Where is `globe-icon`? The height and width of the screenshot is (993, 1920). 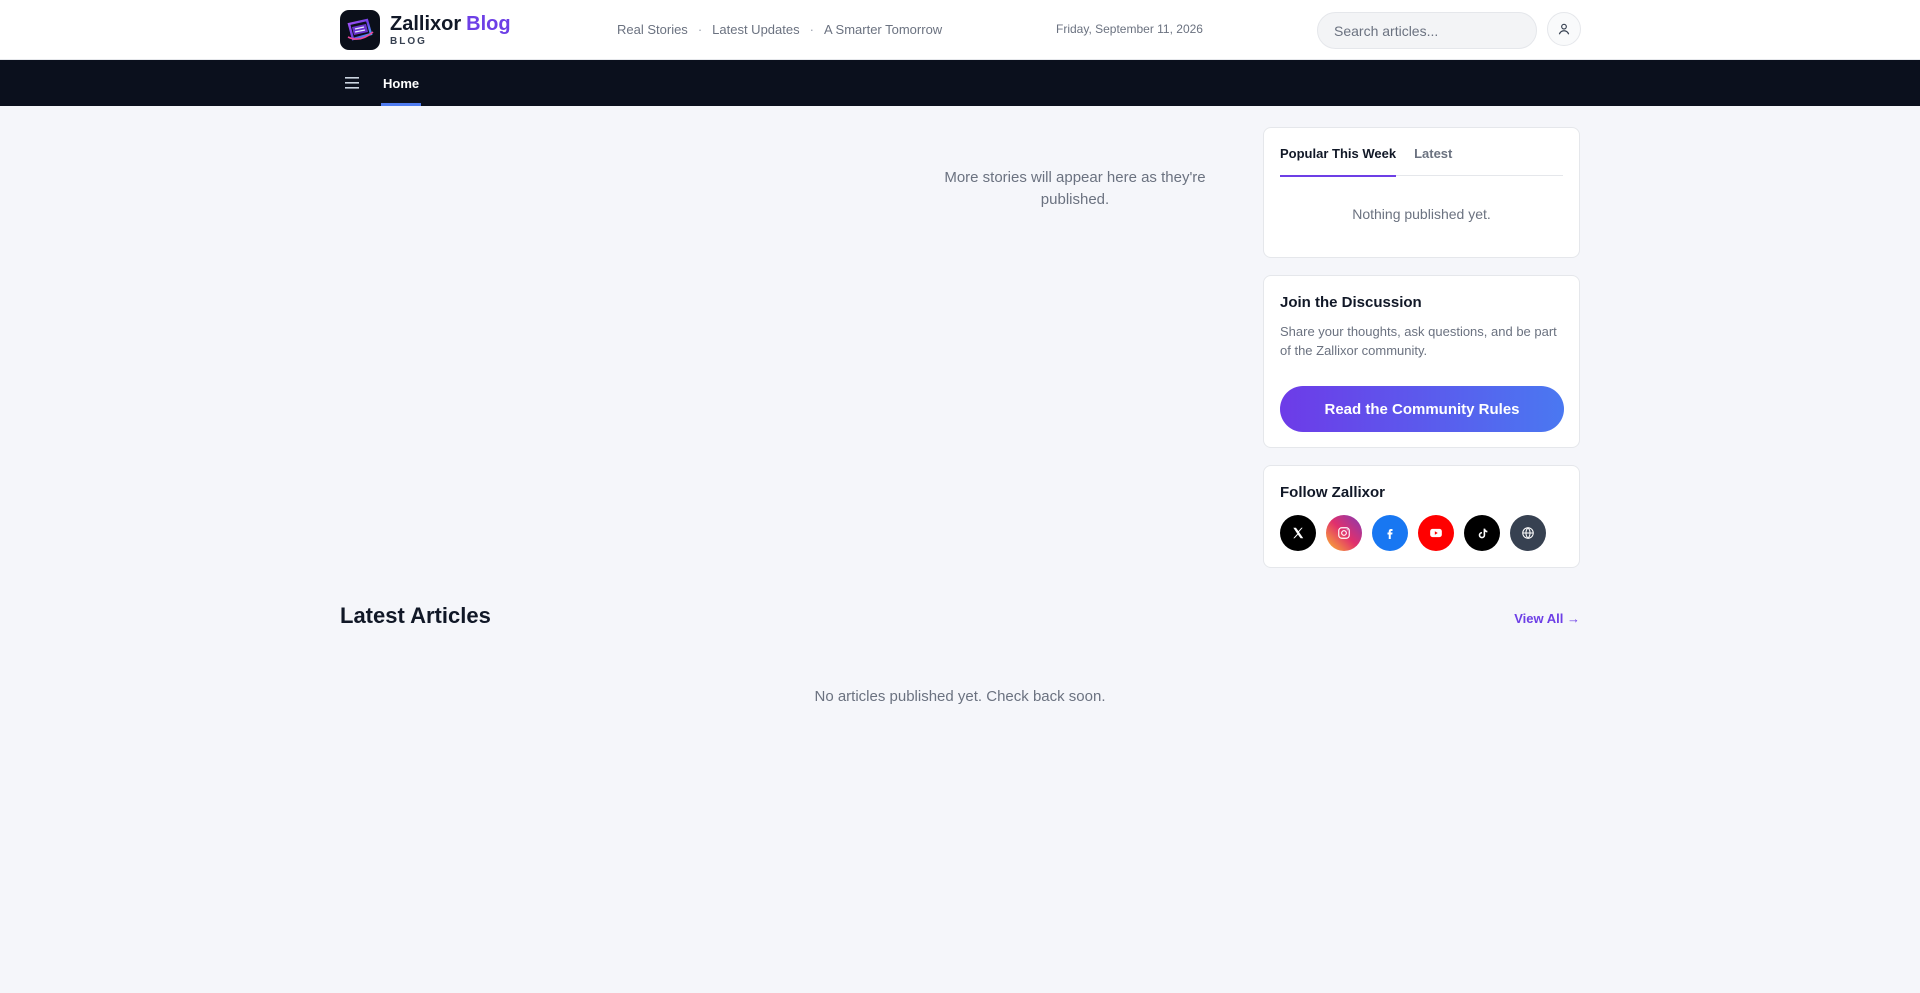 globe-icon is located at coordinates (1528, 533).